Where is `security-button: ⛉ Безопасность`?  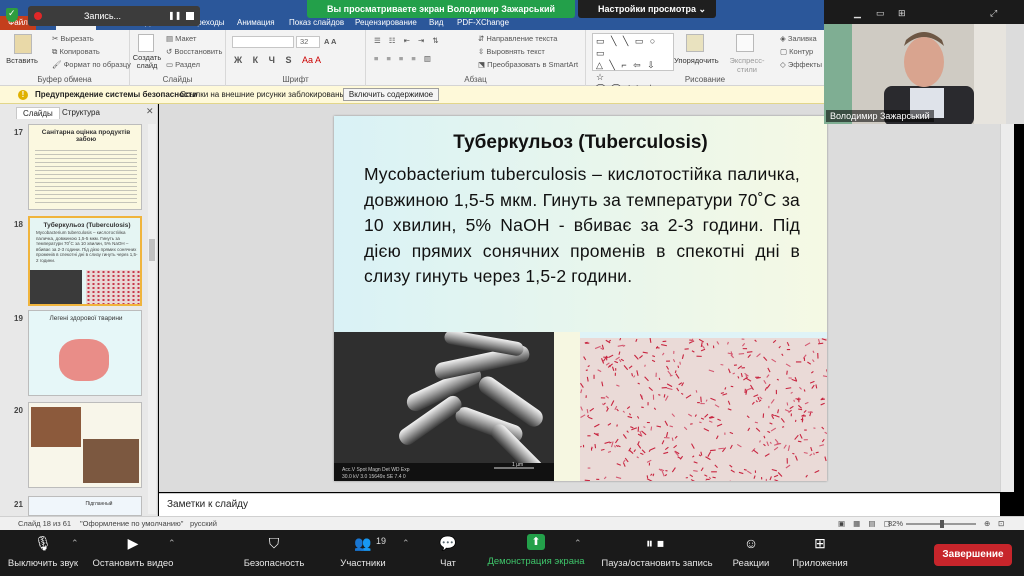
security-button: ⛉ Безопасность is located at coordinates (274, 551).